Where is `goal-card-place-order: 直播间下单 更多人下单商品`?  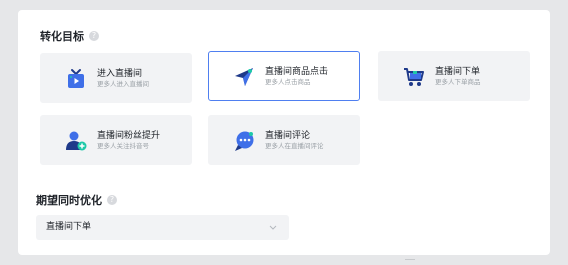 goal-card-place-order: 直播间下单 更多人下单商品 is located at coordinates (454, 76).